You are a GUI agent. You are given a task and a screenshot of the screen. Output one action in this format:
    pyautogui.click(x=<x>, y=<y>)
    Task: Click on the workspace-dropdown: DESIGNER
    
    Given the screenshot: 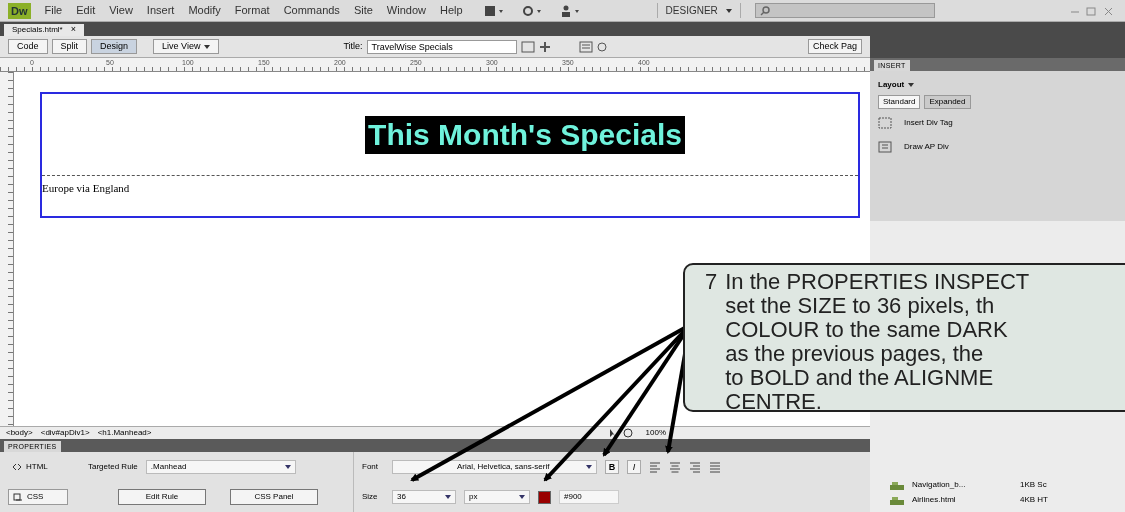 What is the action you would take?
    pyautogui.click(x=698, y=10)
    